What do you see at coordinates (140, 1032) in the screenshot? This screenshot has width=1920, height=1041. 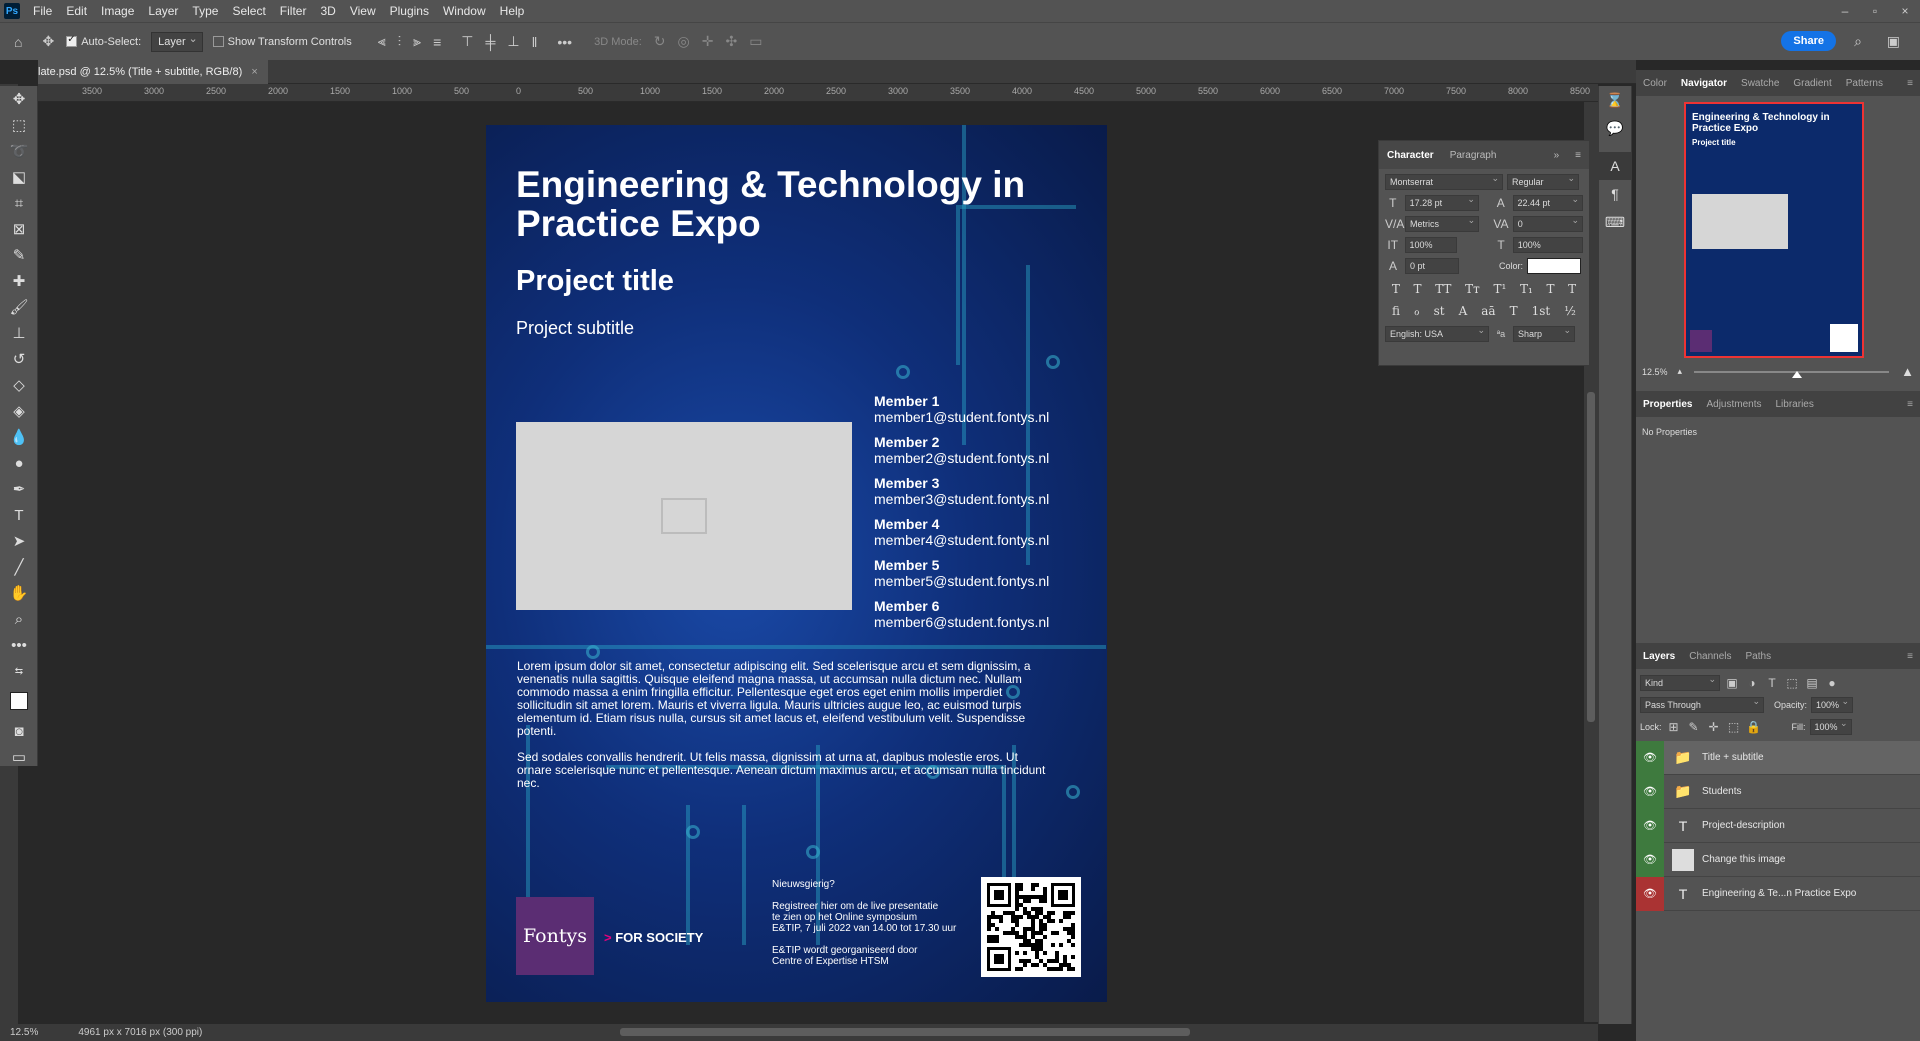 I see `status-dimensions: 4961 px x 7016 px (300 ppi)` at bounding box center [140, 1032].